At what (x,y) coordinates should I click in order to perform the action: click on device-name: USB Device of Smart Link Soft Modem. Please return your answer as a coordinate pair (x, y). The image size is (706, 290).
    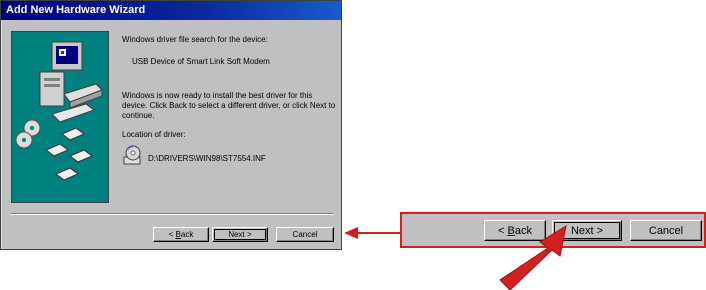
    Looking at the image, I should click on (201, 61).